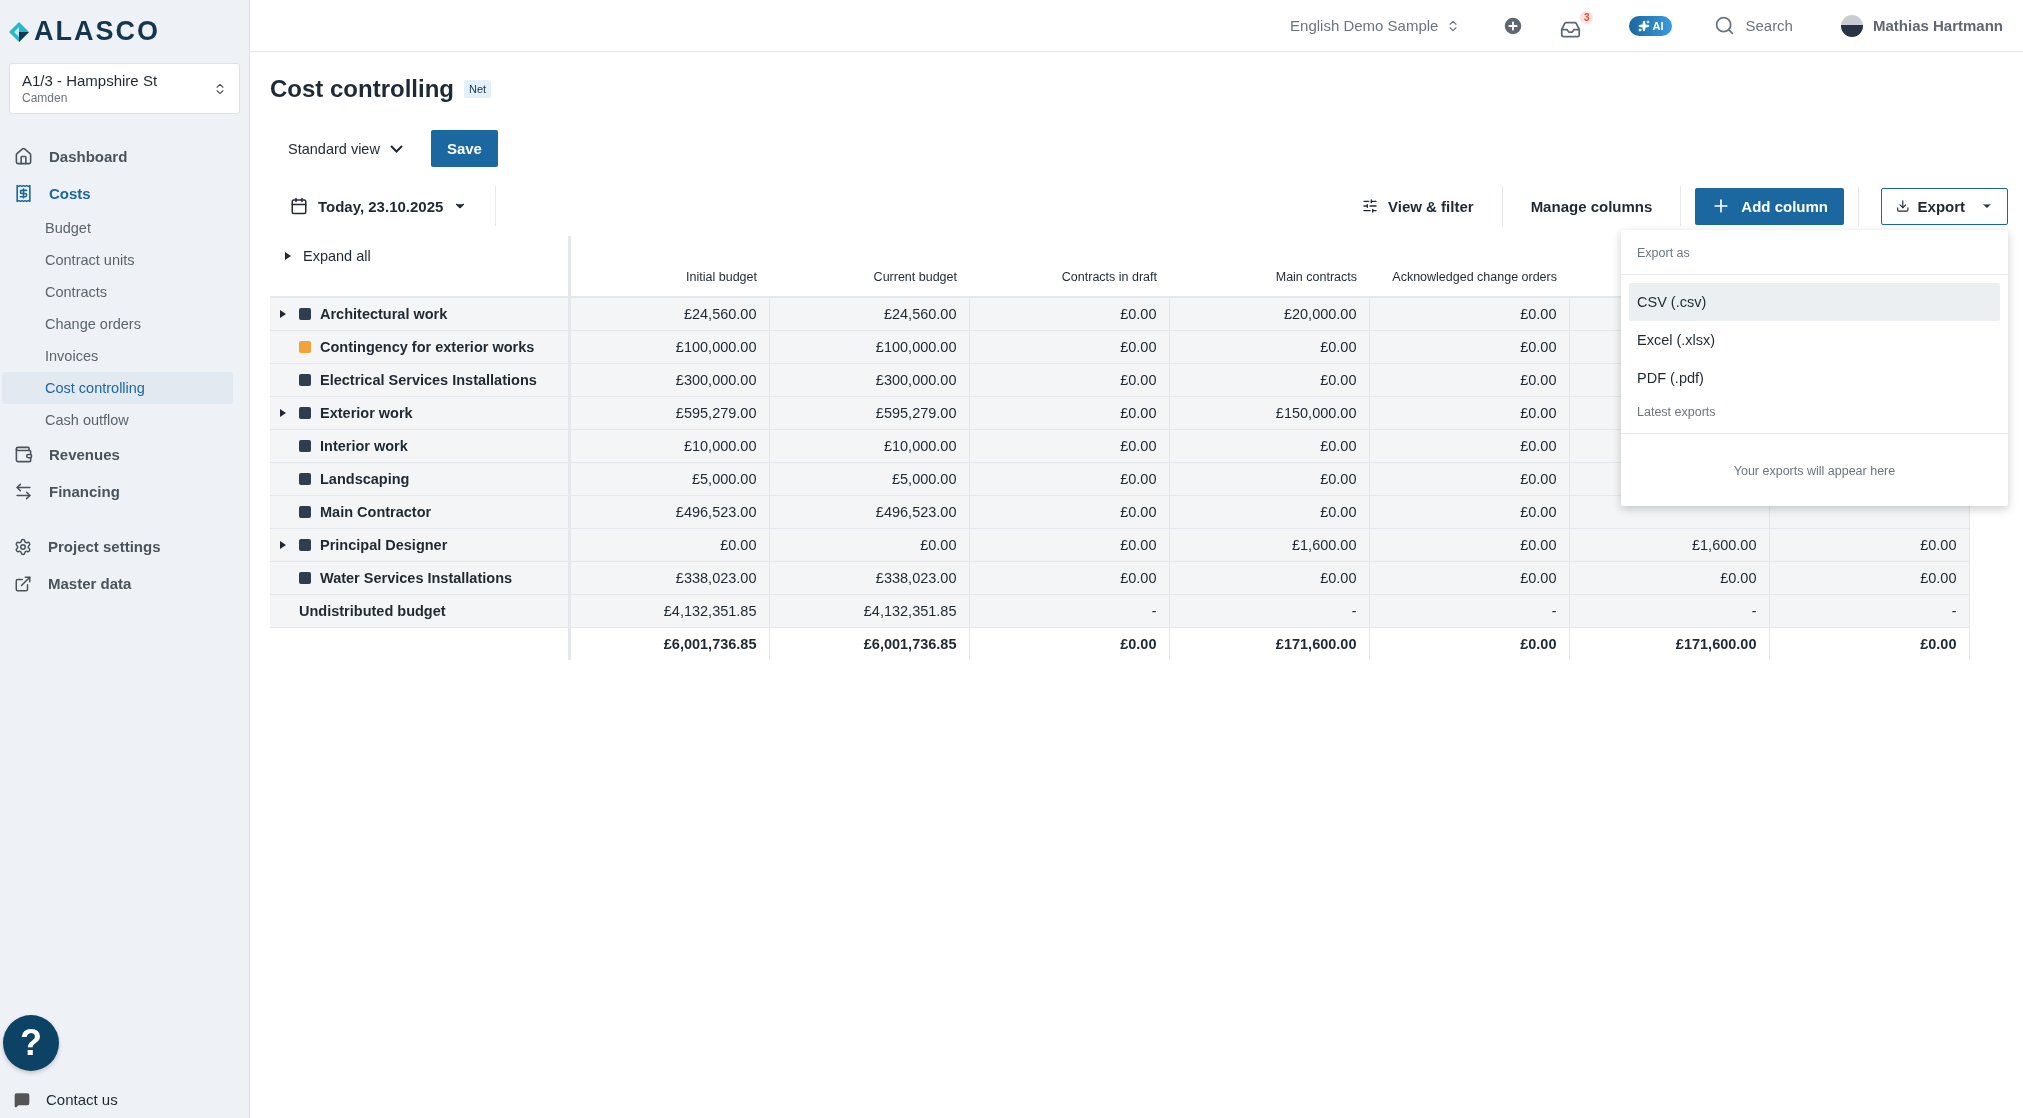 Image resolution: width=2023 pixels, height=1118 pixels. I want to click on nav-item: Project settings, so click(124, 546).